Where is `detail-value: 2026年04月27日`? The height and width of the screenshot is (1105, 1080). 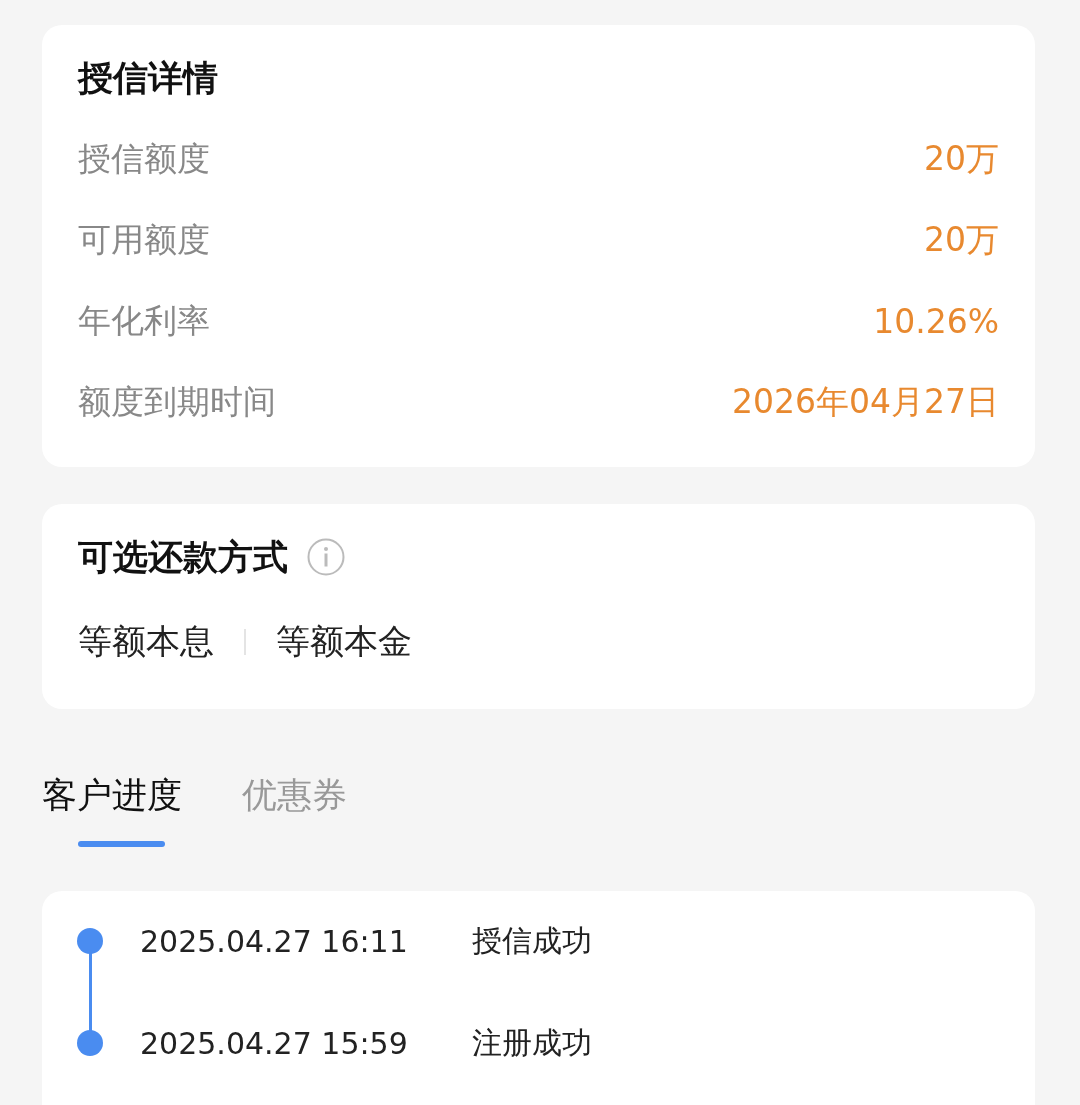
detail-value: 2026年04月27日 is located at coordinates (865, 402).